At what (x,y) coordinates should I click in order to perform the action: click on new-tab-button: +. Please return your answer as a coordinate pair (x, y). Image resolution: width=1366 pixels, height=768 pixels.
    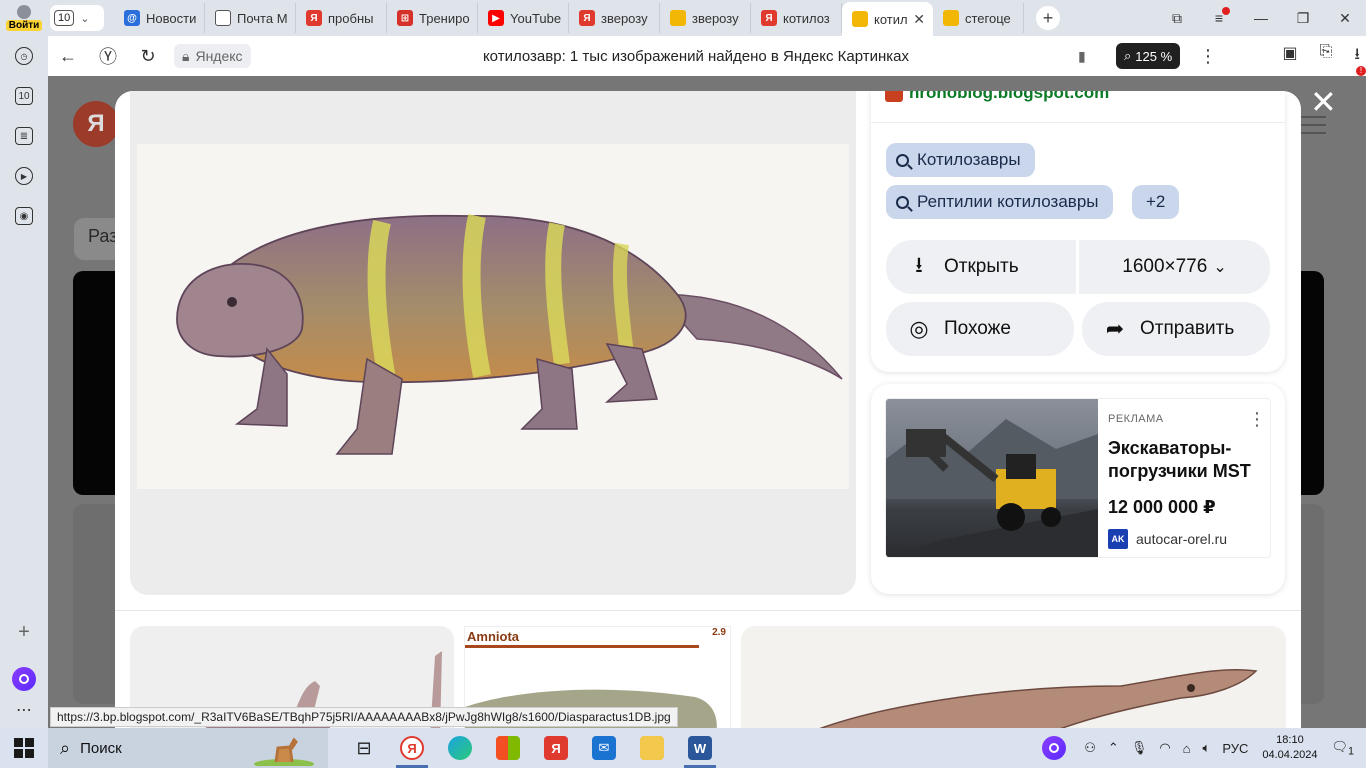
    Looking at the image, I should click on (1048, 18).